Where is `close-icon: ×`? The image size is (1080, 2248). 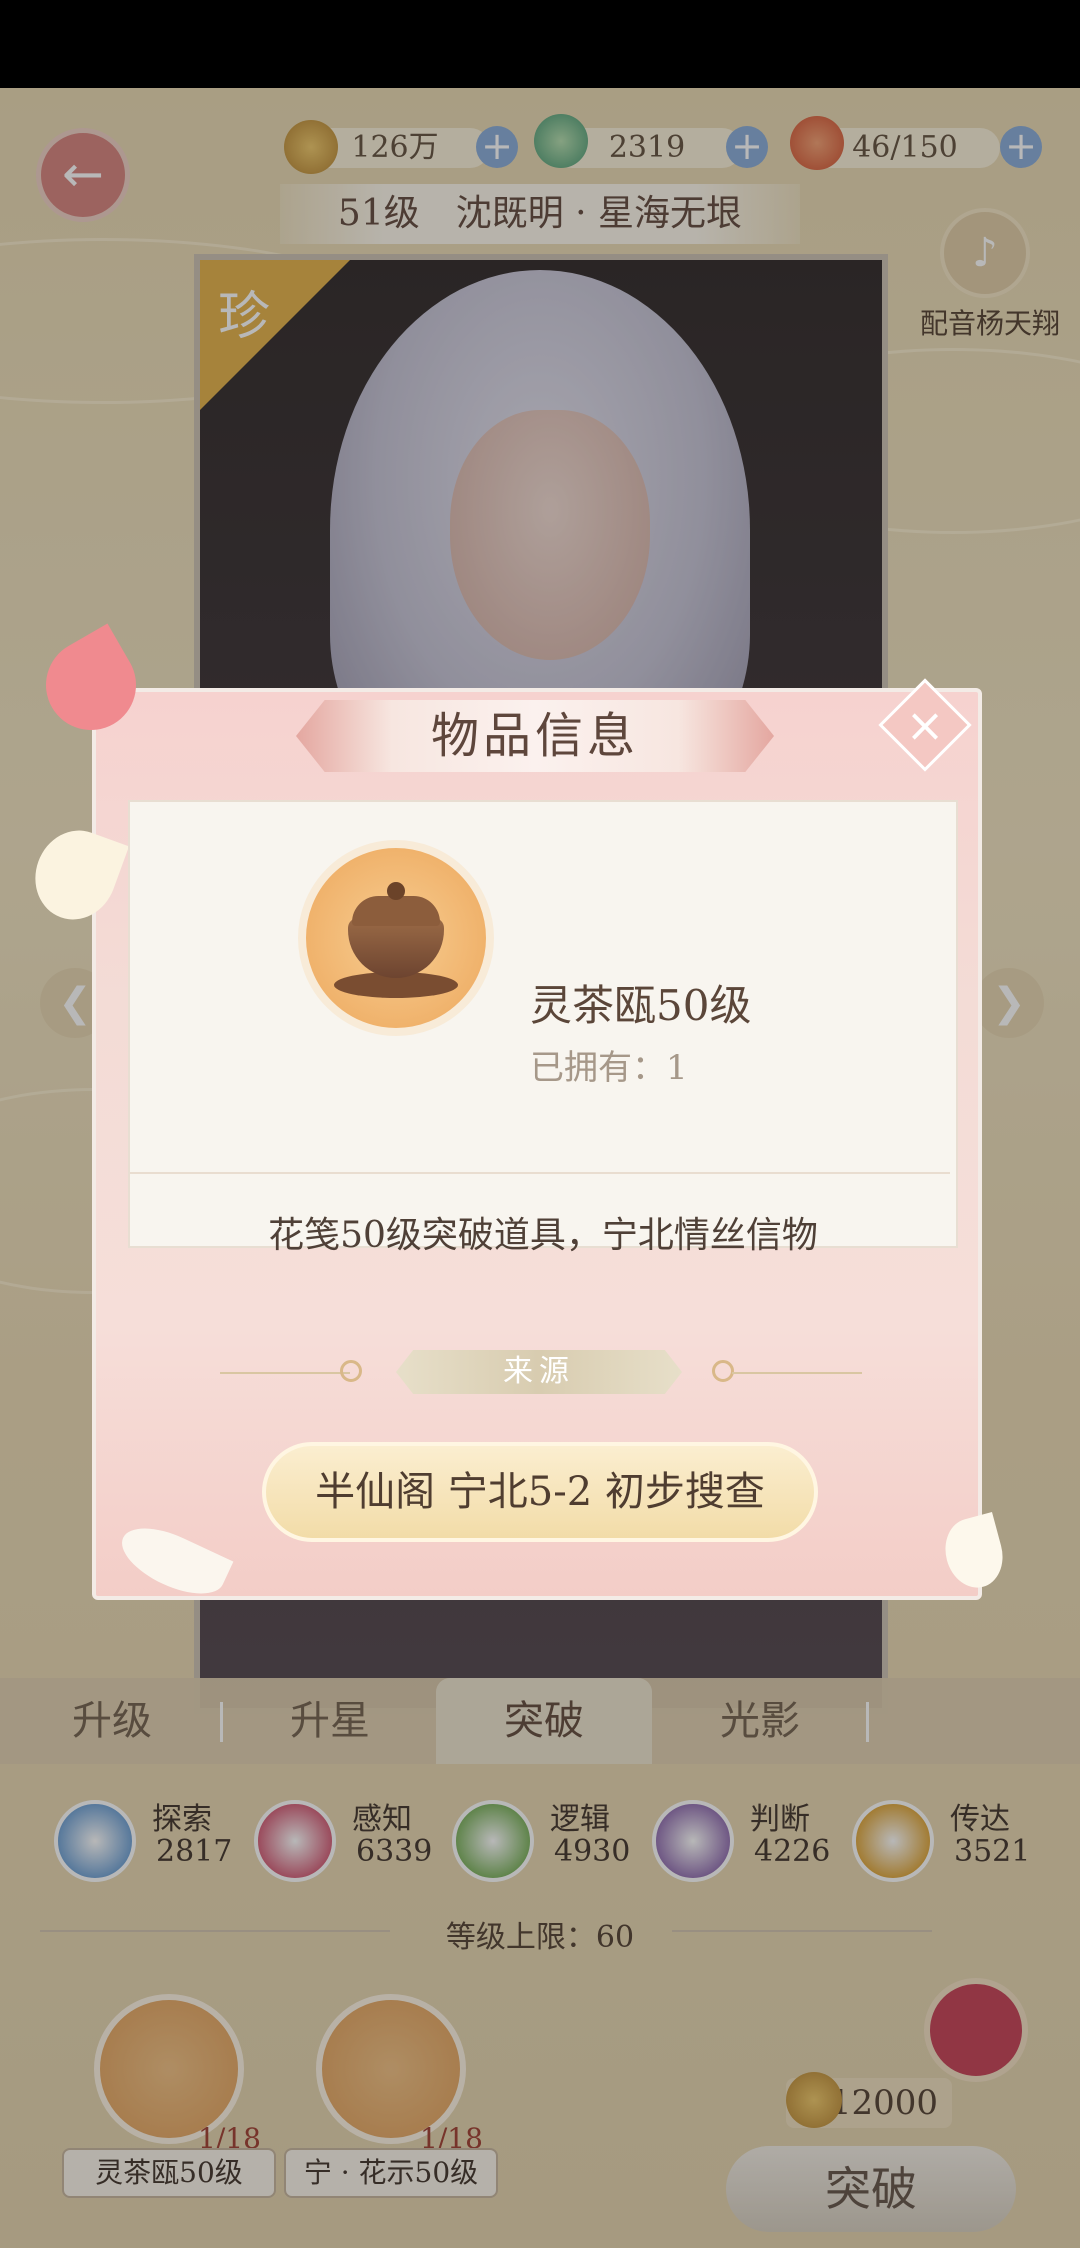
close-icon: × is located at coordinates (925, 725).